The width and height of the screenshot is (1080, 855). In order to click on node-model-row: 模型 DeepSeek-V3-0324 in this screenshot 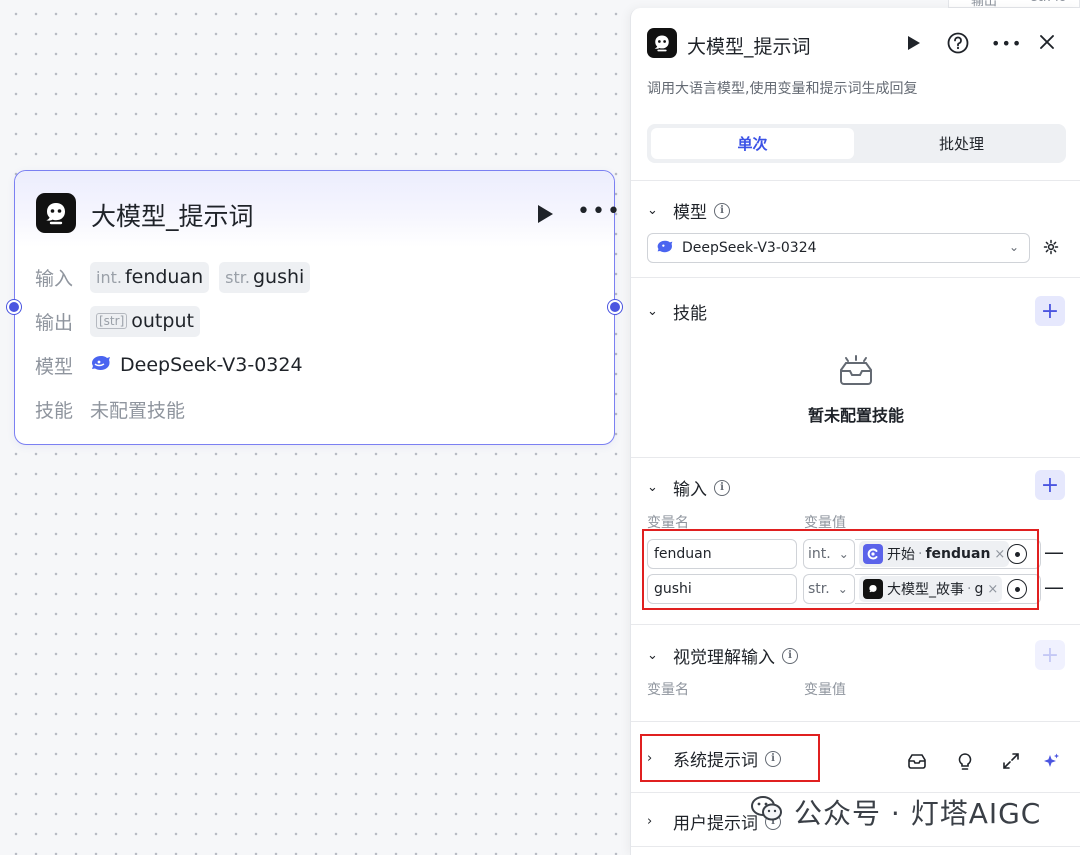, I will do `click(169, 365)`.